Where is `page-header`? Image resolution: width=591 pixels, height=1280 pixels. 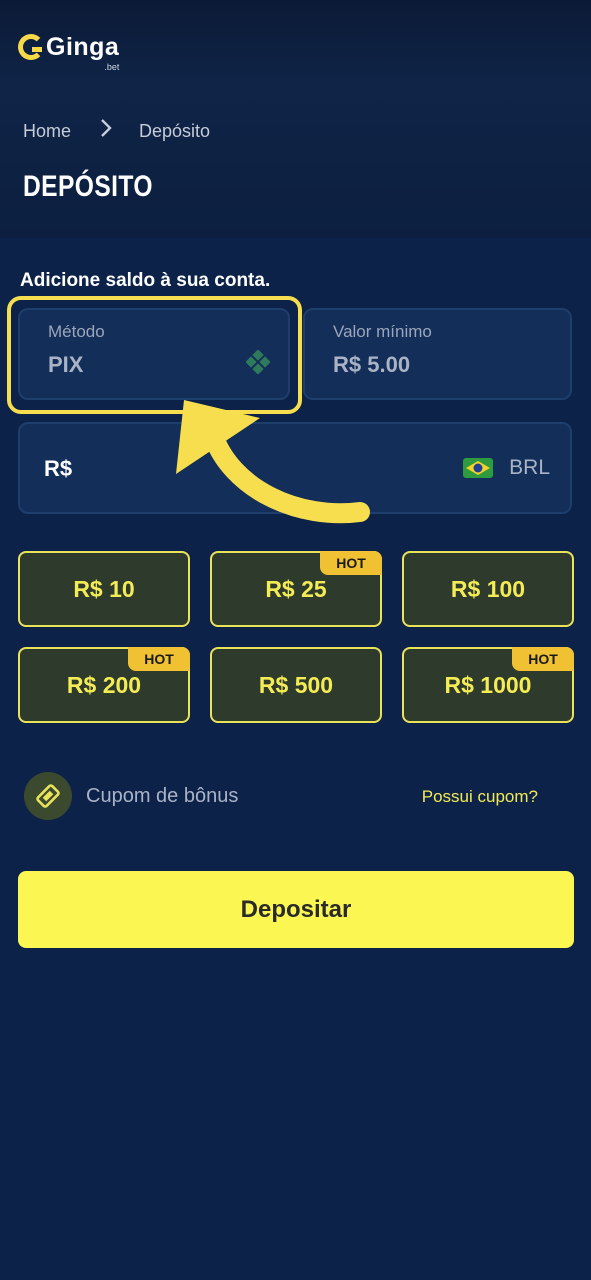
page-header is located at coordinates (295, 161).